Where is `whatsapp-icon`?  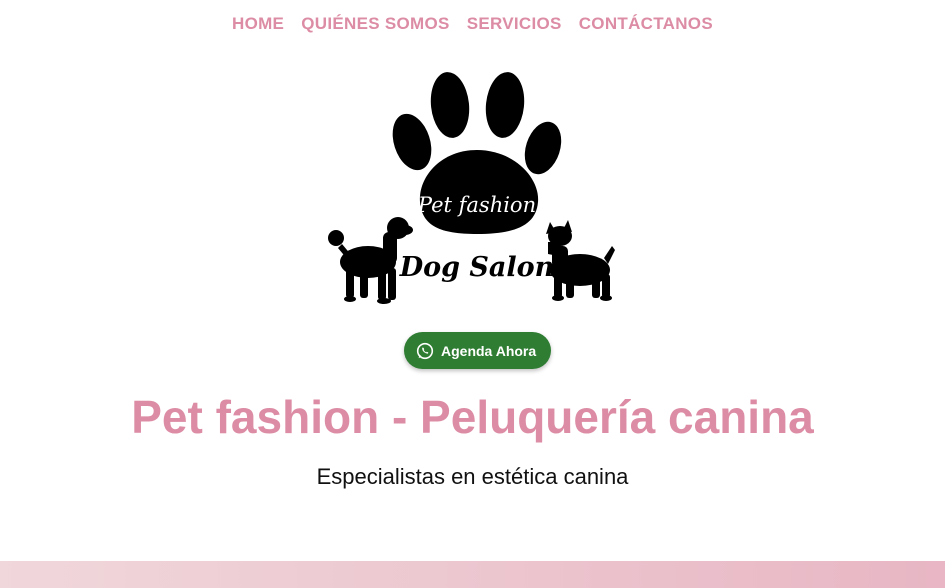
whatsapp-icon is located at coordinates (425, 351).